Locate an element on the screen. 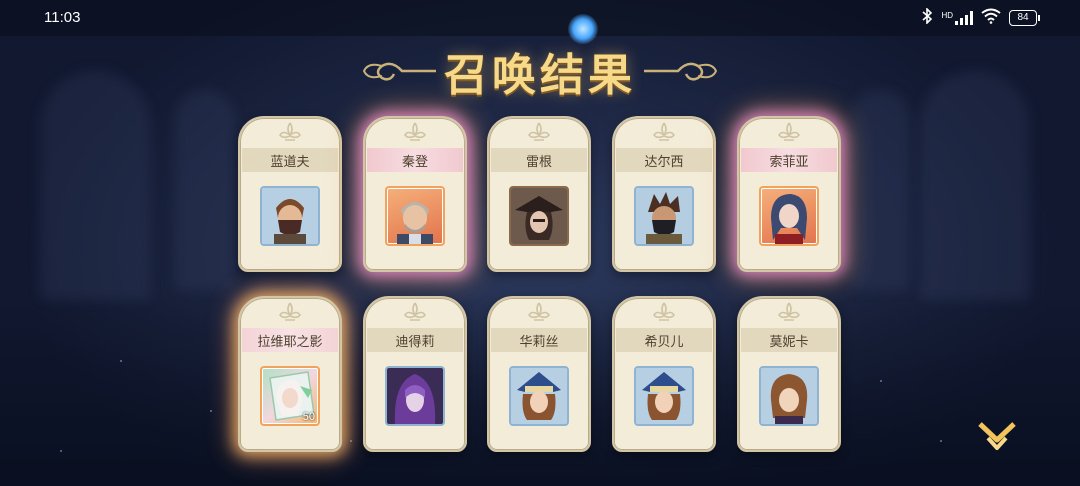  hero-name: 索菲亚 is located at coordinates (789, 160).